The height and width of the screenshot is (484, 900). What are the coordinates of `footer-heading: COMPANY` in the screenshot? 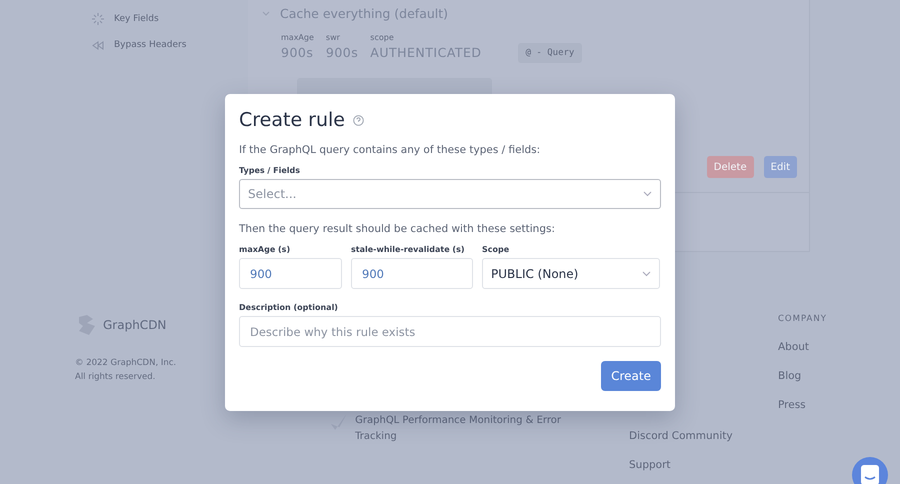 It's located at (803, 319).